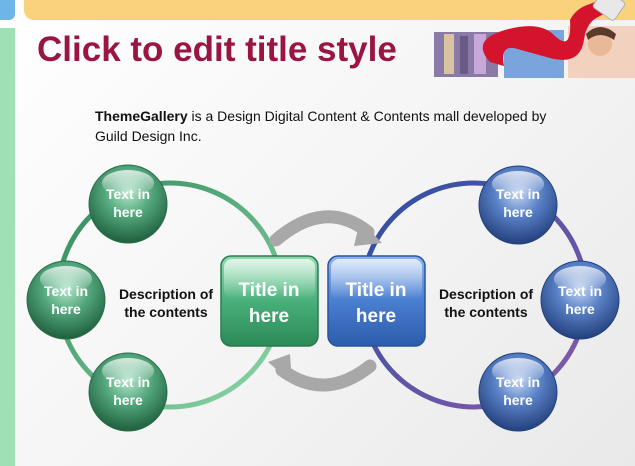 This screenshot has height=466, width=635. Describe the element at coordinates (128, 194) in the screenshot. I see `left-circle-top-line1: Text in` at that location.